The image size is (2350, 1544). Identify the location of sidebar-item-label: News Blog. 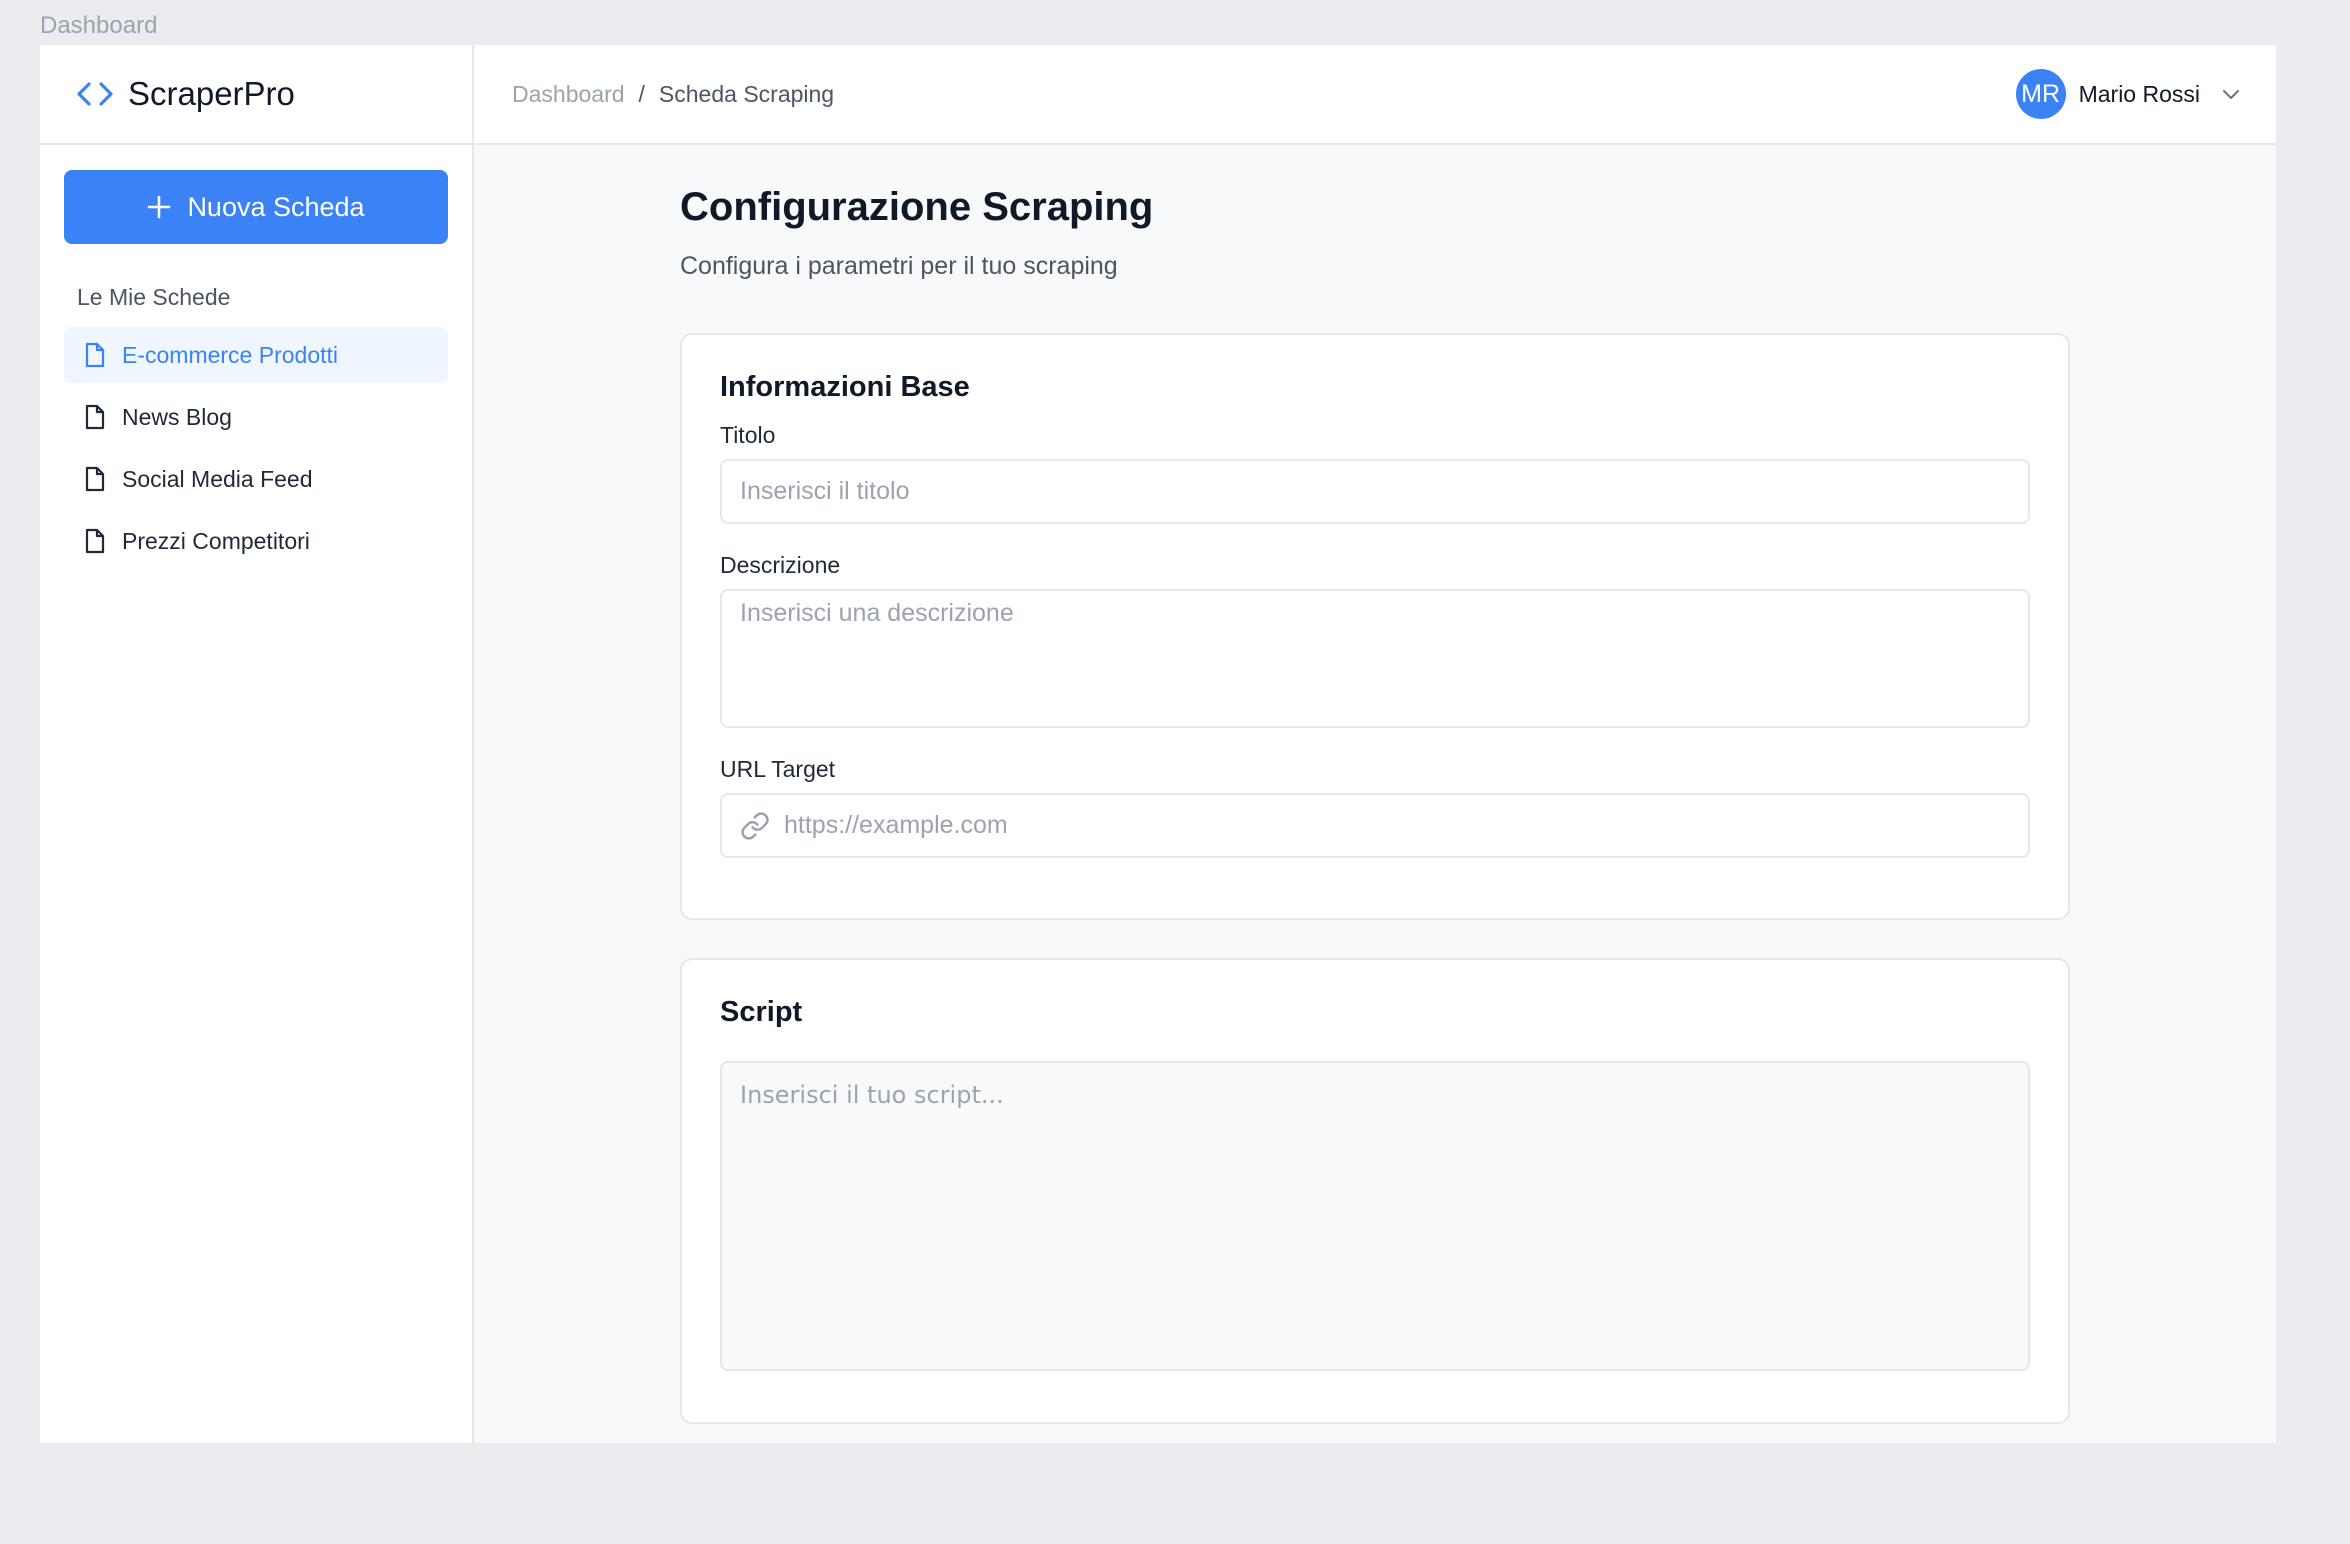
(177, 416).